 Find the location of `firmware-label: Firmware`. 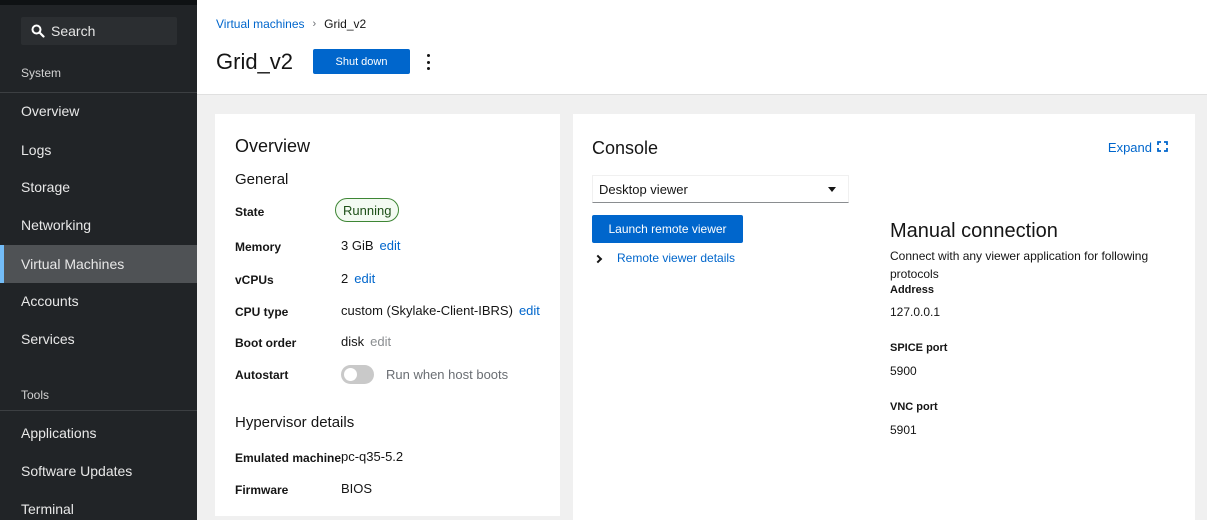

firmware-label: Firmware is located at coordinates (262, 490).